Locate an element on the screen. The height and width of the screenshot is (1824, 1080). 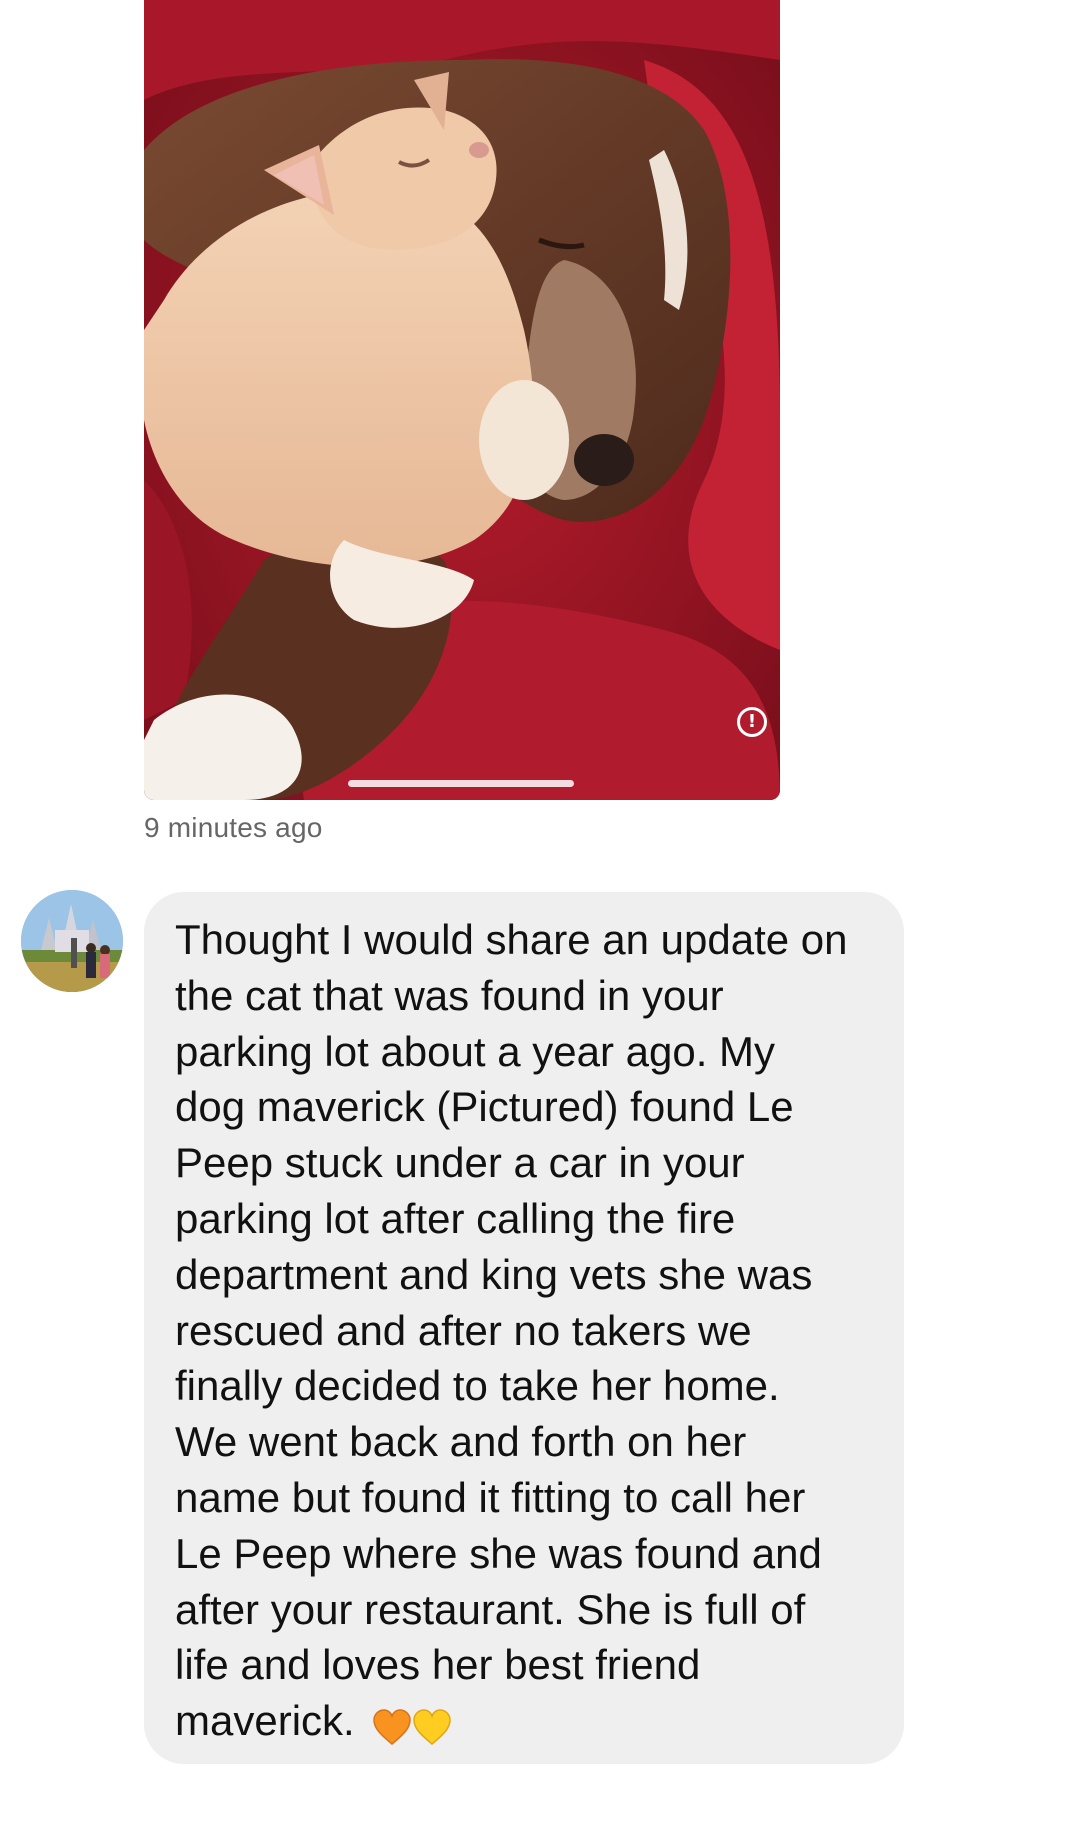
heart-emojis is located at coordinates (412, 1724).